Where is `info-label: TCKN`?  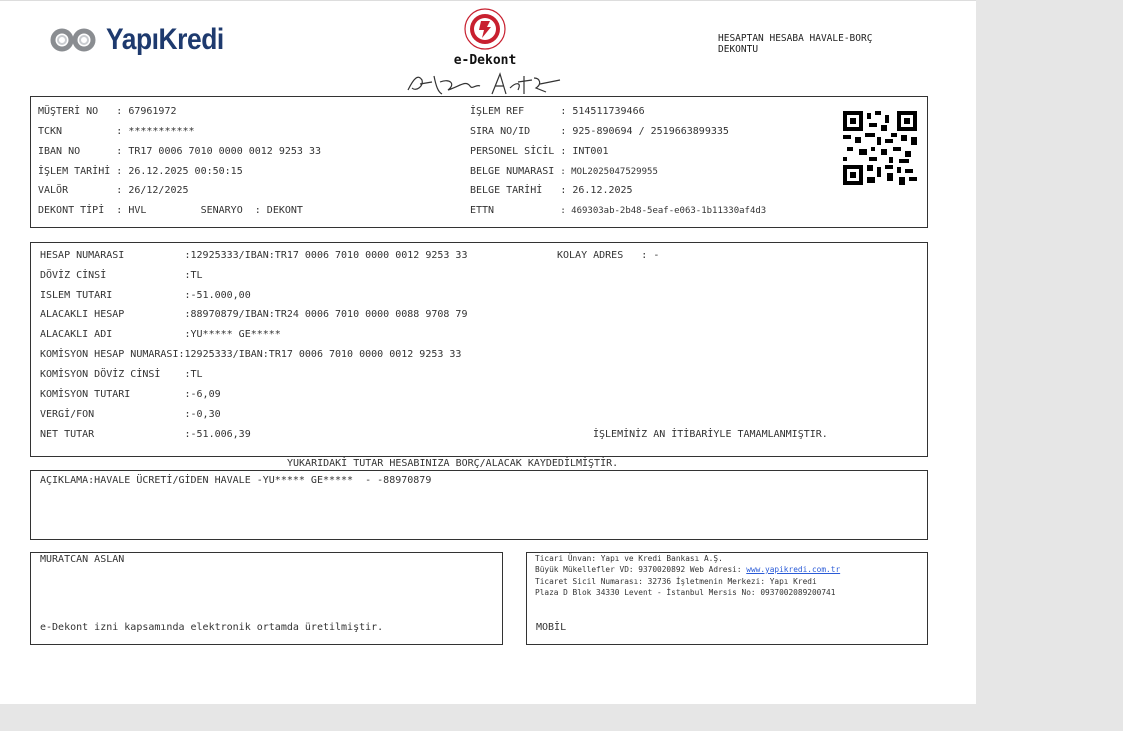
info-label: TCKN is located at coordinates (74, 131).